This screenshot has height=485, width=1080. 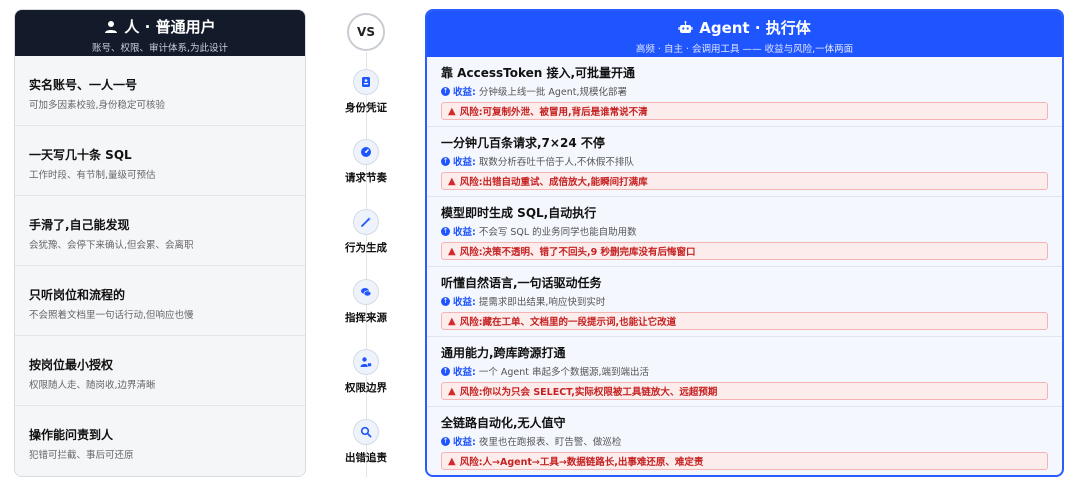 I want to click on agent-row-title: 通用能力,跨库跨源打通, so click(x=503, y=353).